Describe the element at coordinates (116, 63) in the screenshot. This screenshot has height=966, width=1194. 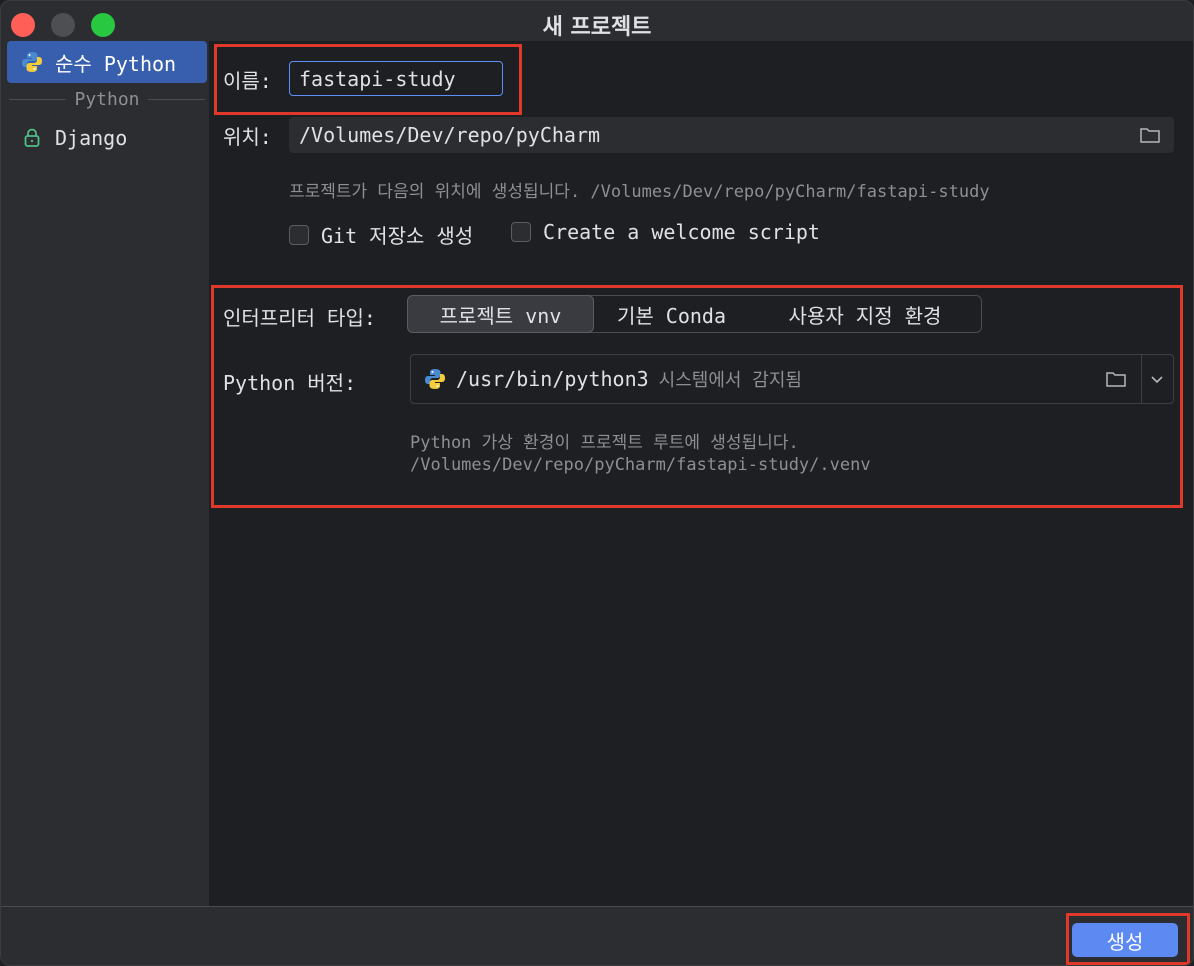
I see `sidebar-item-label: 순수 Python` at that location.